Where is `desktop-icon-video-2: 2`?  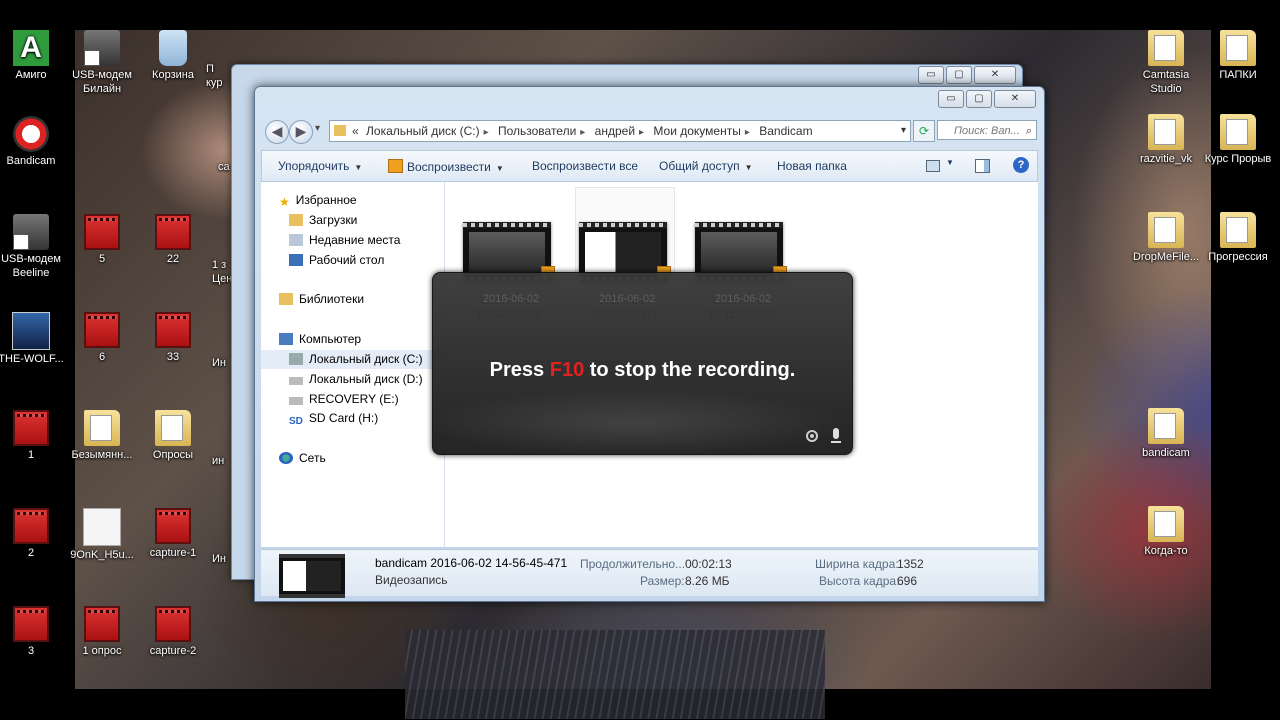
desktop-icon-video-2: 2 is located at coordinates (34, 534).